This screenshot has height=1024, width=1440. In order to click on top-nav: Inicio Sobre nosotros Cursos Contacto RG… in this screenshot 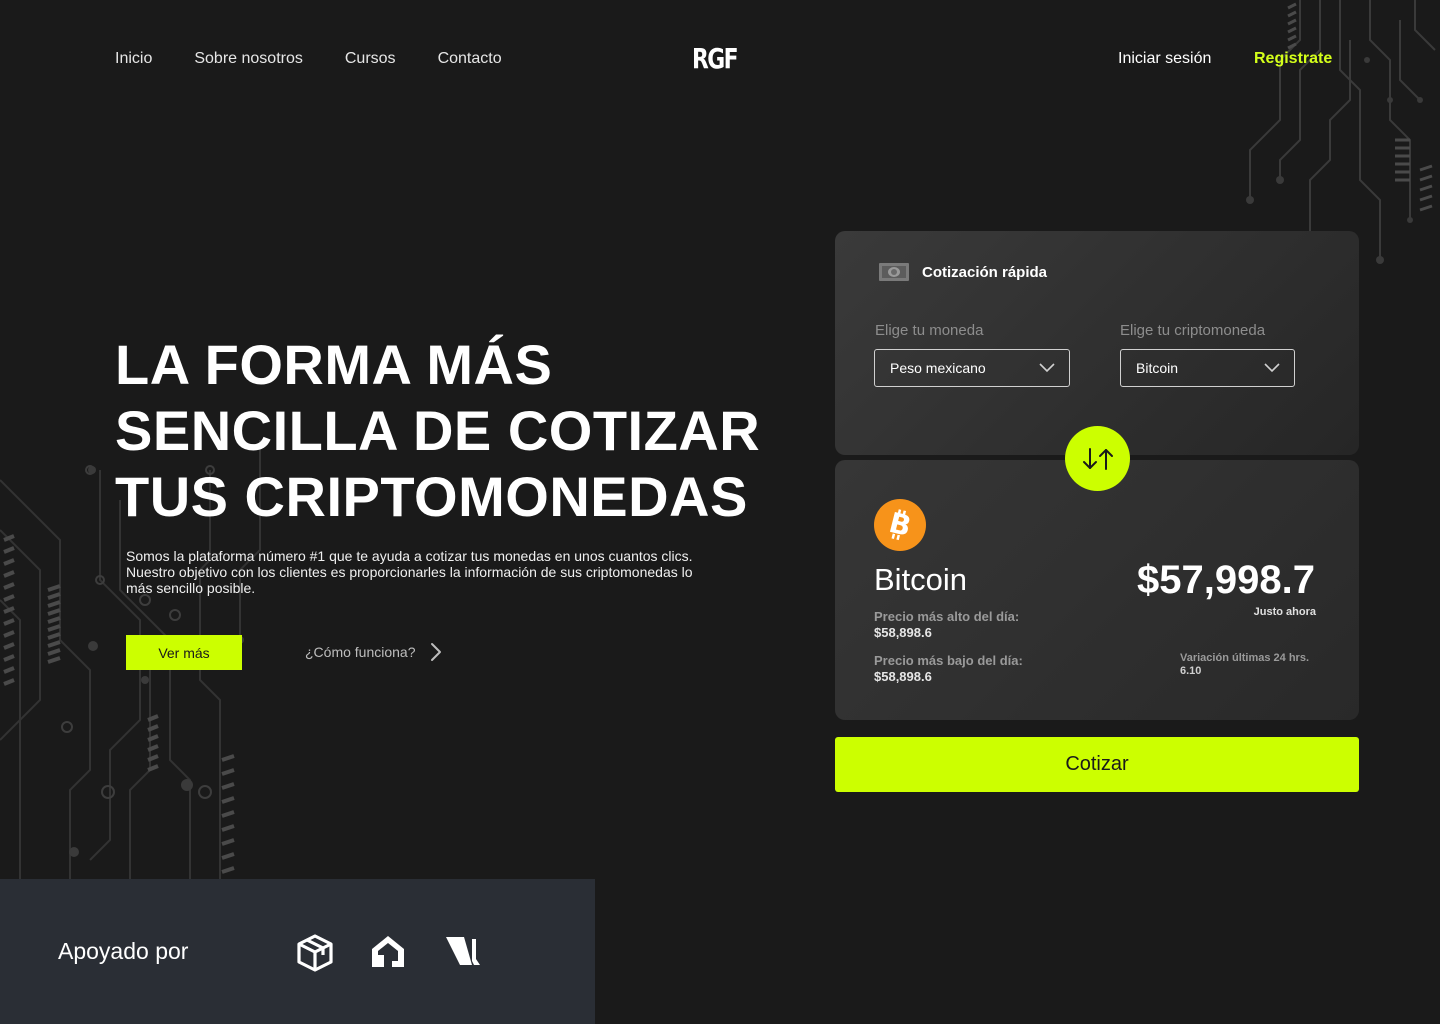, I will do `click(720, 60)`.